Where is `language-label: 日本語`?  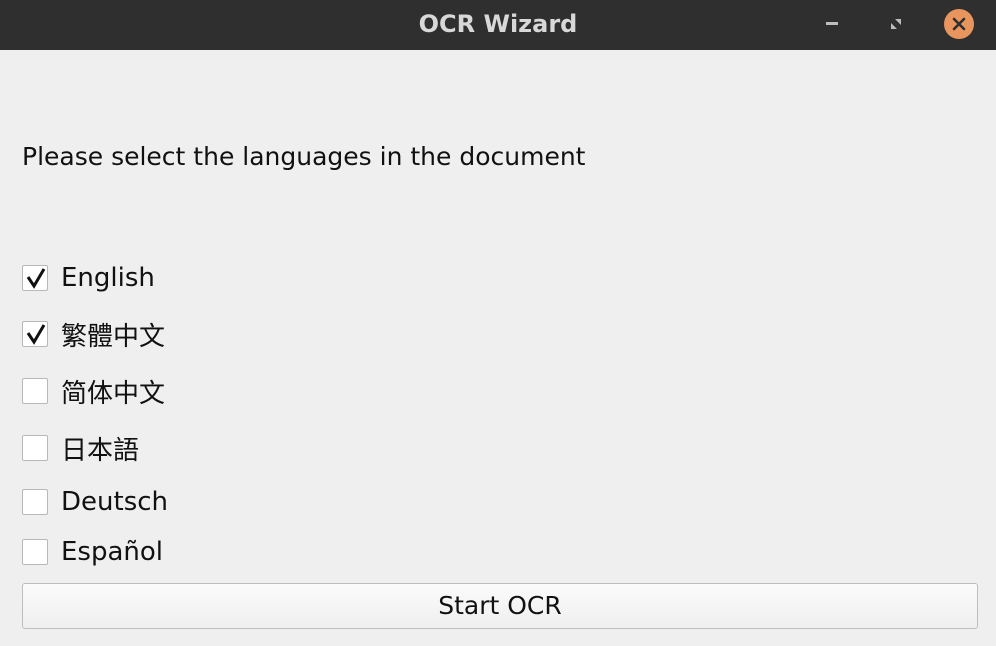 language-label: 日本語 is located at coordinates (100, 450).